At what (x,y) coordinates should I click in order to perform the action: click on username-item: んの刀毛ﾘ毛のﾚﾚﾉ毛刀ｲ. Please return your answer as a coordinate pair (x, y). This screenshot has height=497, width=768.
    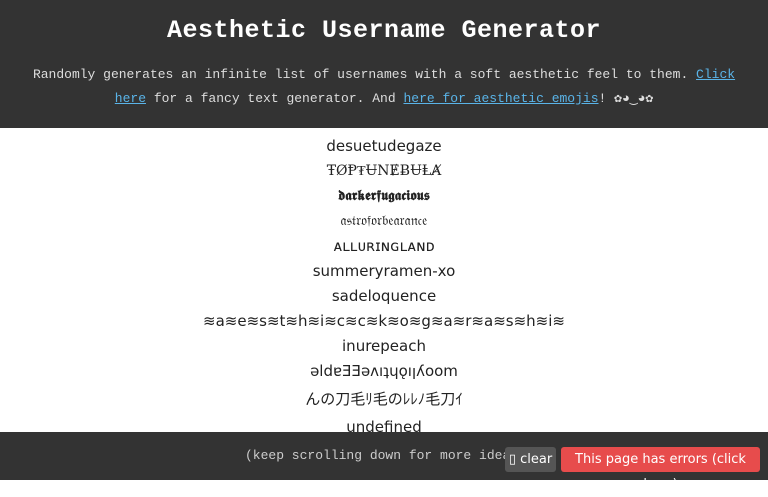
    Looking at the image, I should click on (384, 399).